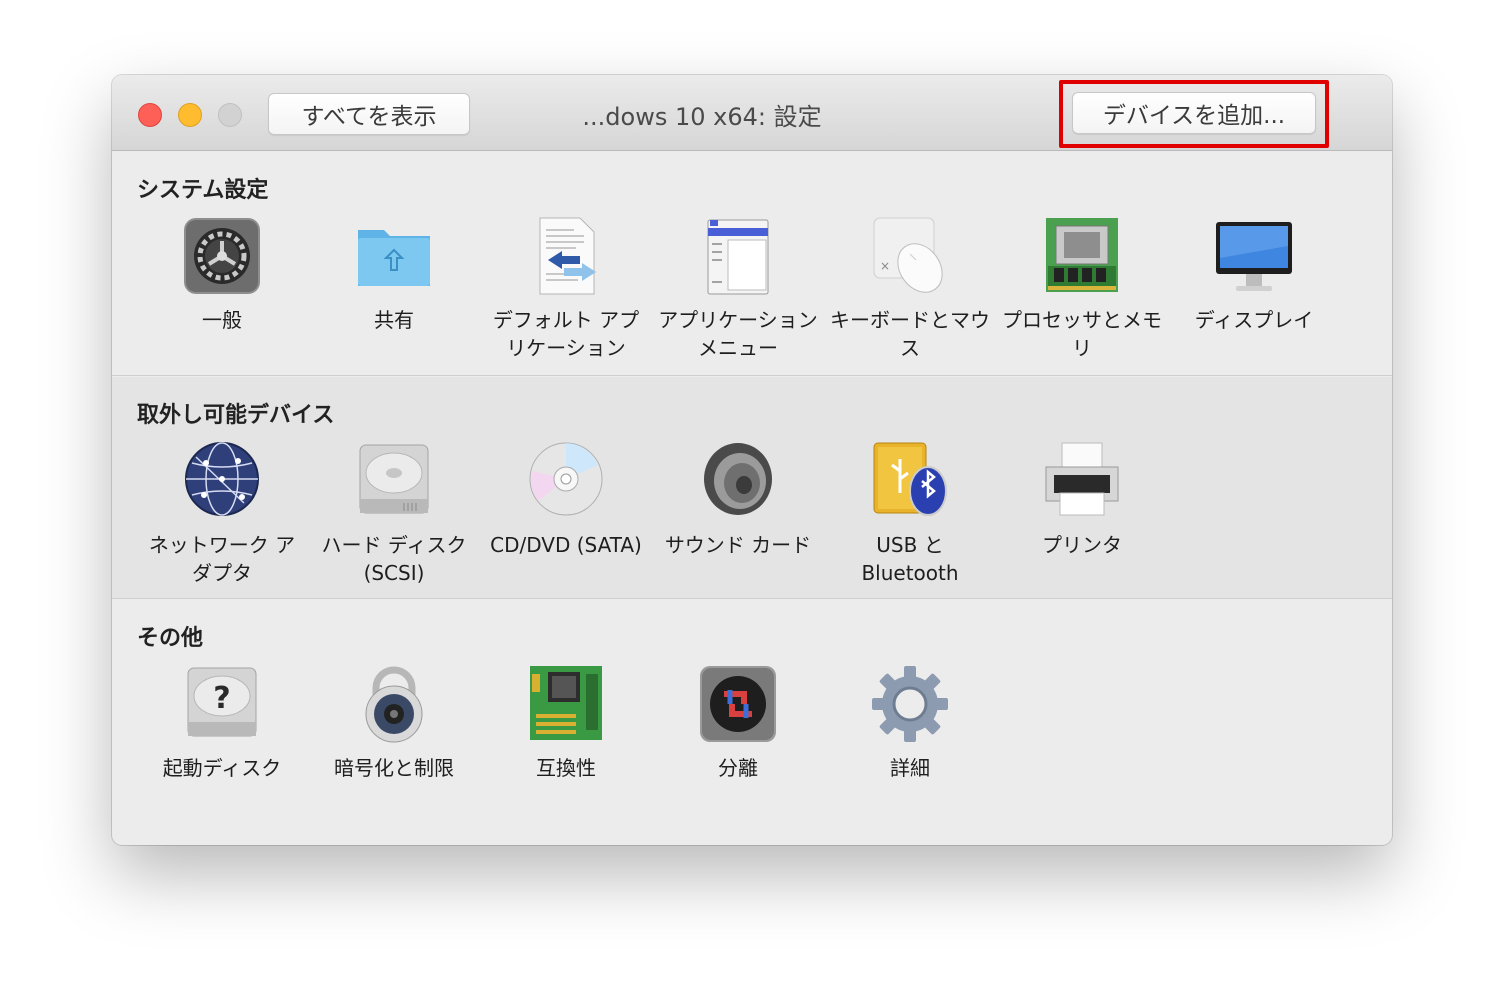 The image size is (1504, 994). Describe the element at coordinates (1254, 320) in the screenshot. I see `item-label: ディスプレイ` at that location.